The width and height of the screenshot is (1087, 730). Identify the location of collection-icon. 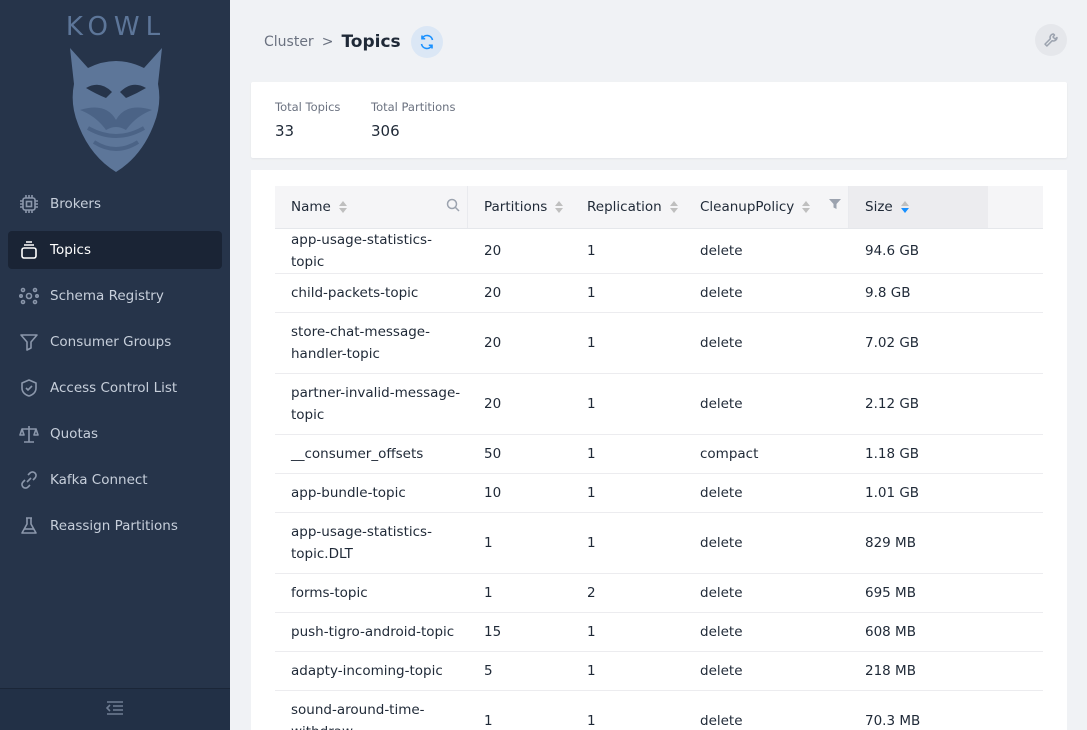
(29, 250).